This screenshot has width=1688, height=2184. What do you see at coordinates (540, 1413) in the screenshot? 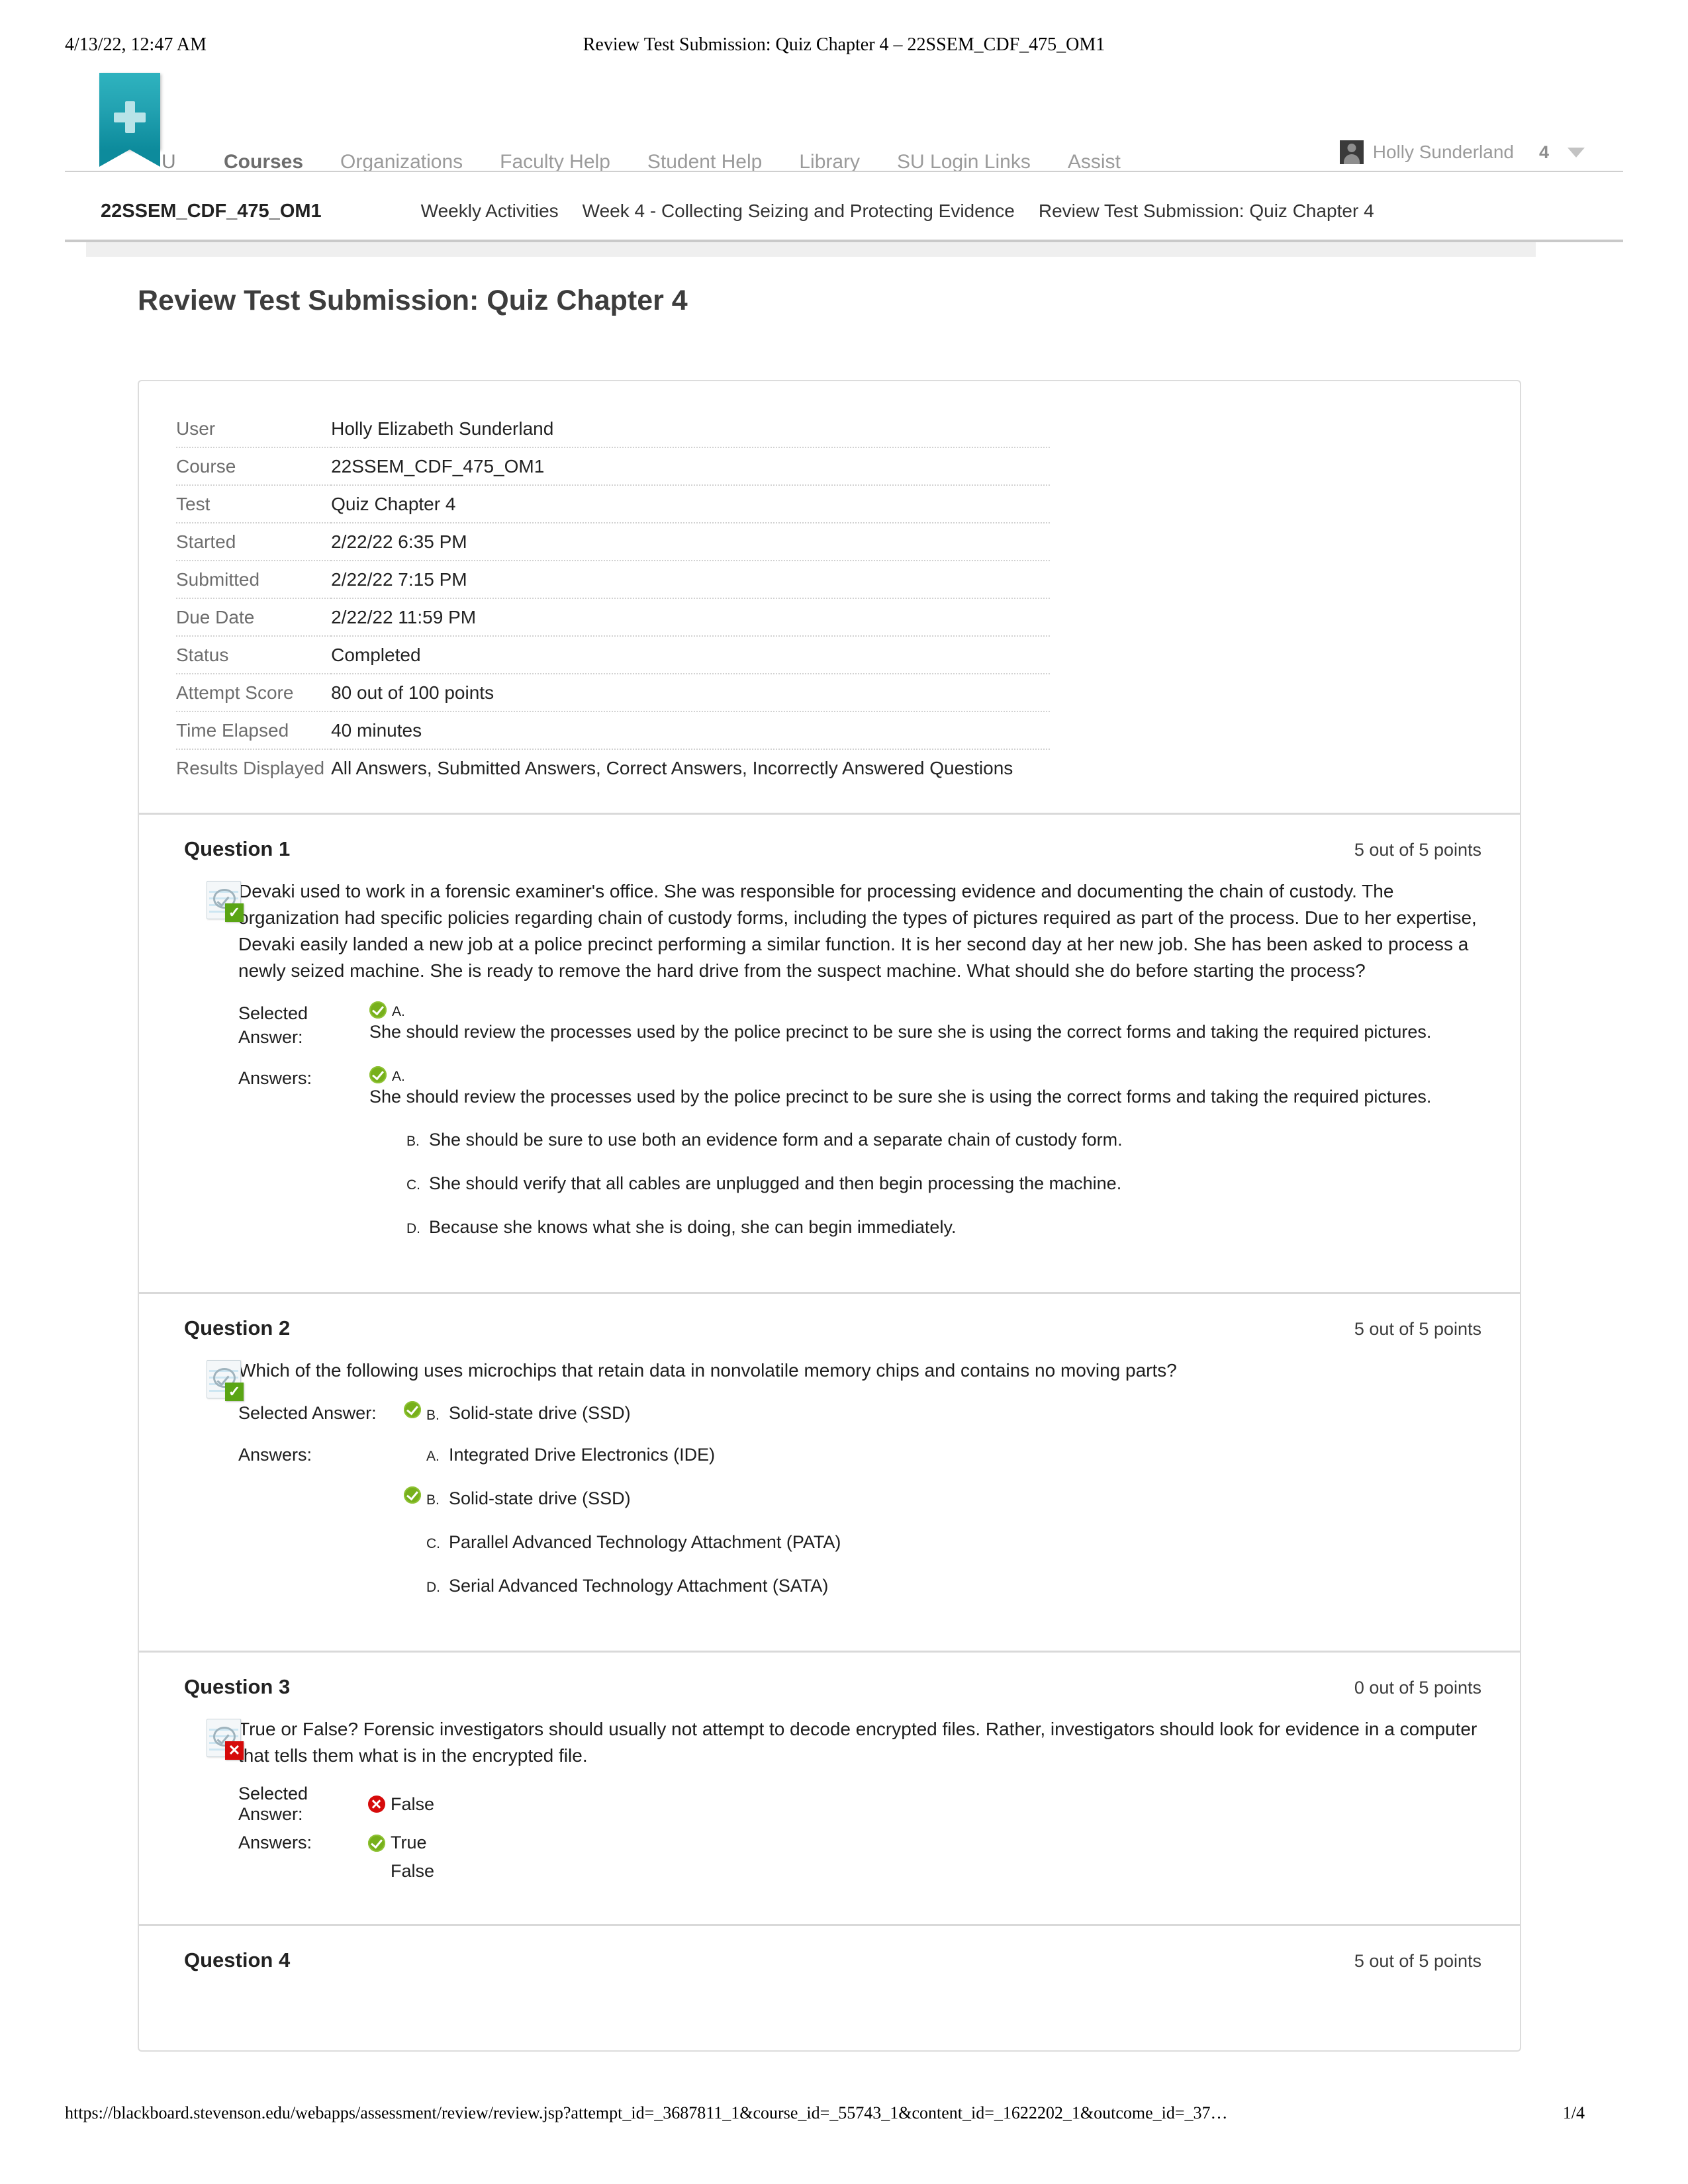
I see `answer-text: Solid-state drive (SSD)` at bounding box center [540, 1413].